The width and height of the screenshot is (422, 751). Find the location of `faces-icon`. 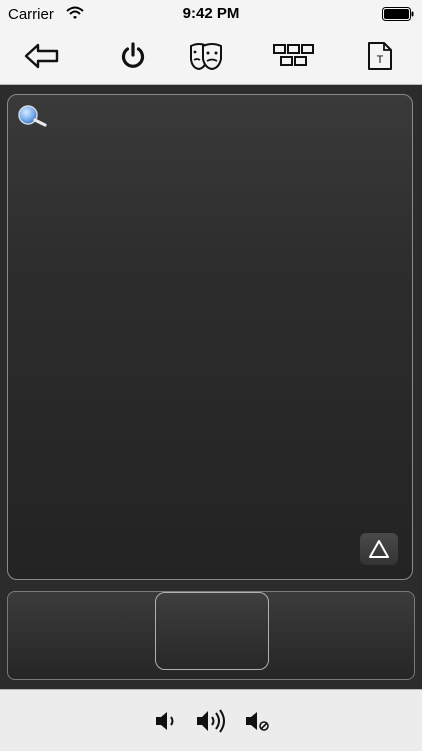

faces-icon is located at coordinates (206, 57).